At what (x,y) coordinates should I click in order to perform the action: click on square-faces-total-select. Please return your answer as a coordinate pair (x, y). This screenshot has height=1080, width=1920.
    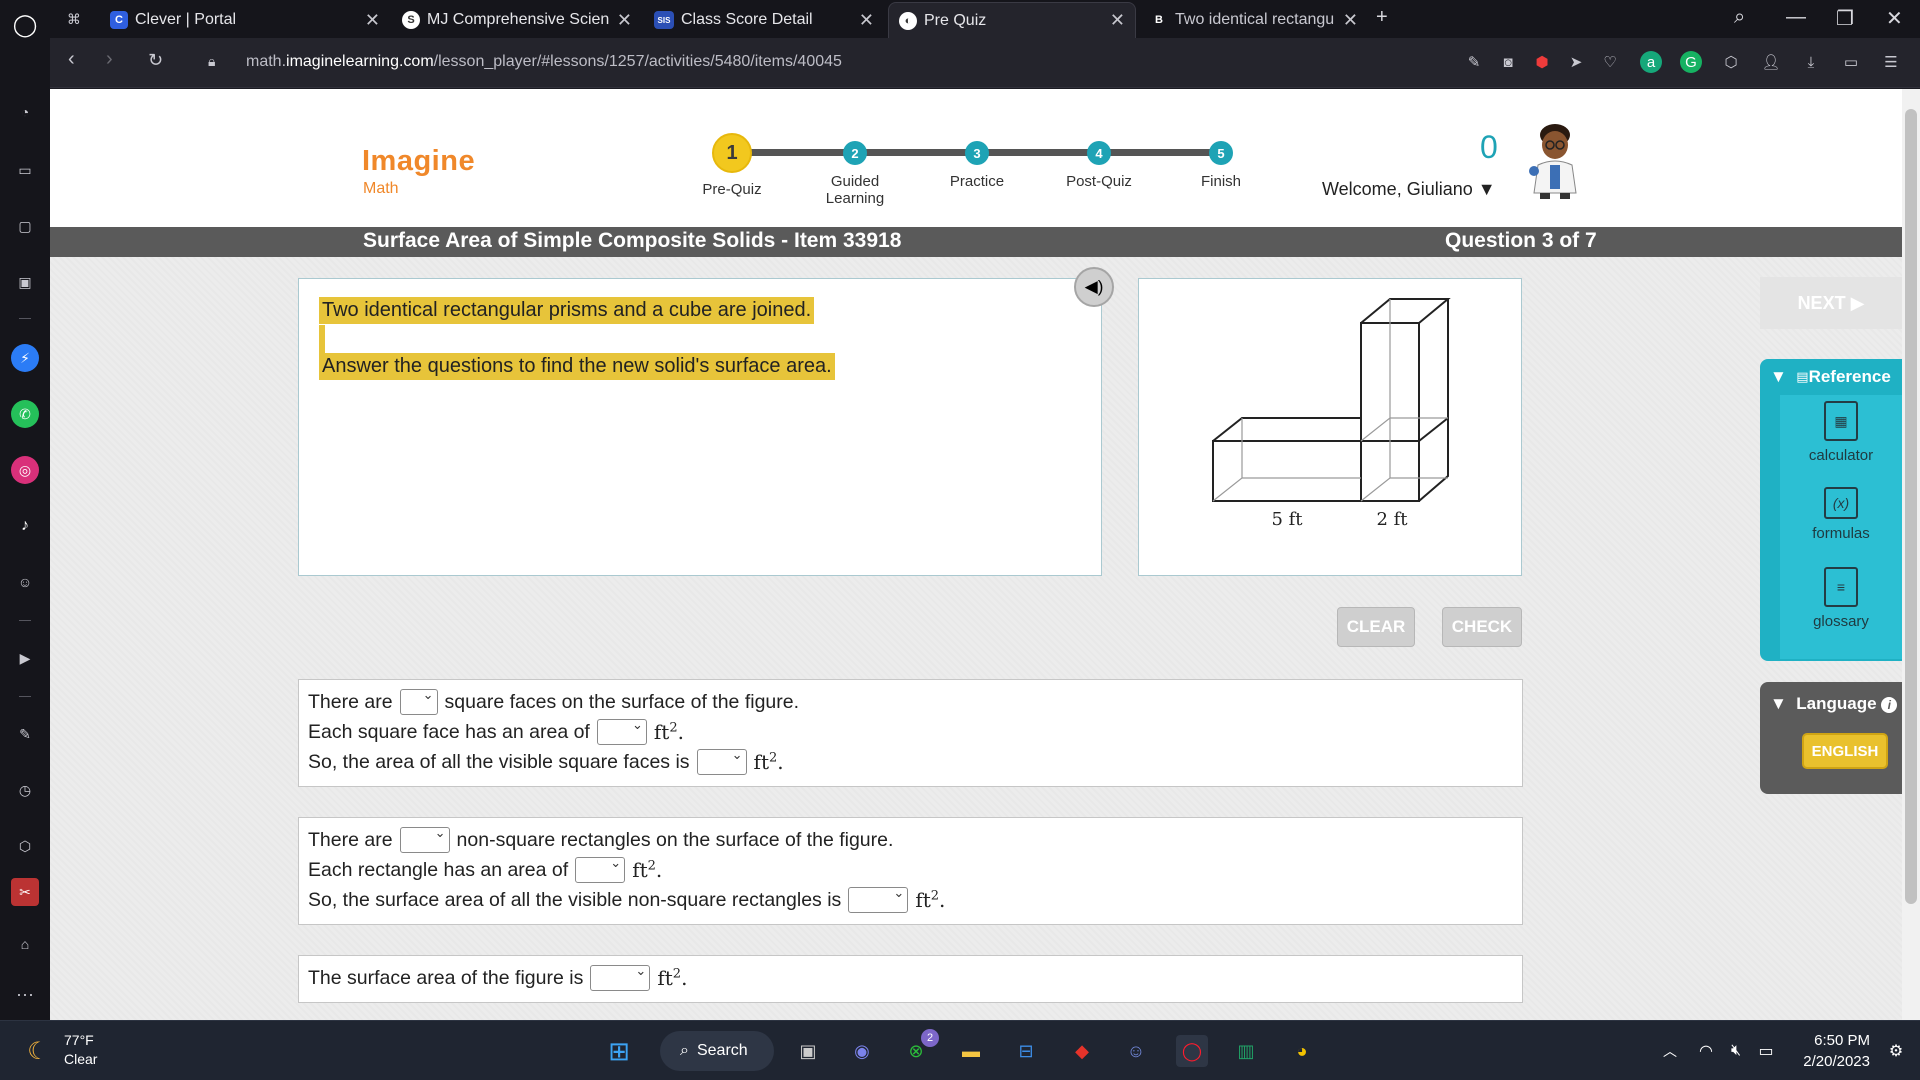
    Looking at the image, I should click on (721, 761).